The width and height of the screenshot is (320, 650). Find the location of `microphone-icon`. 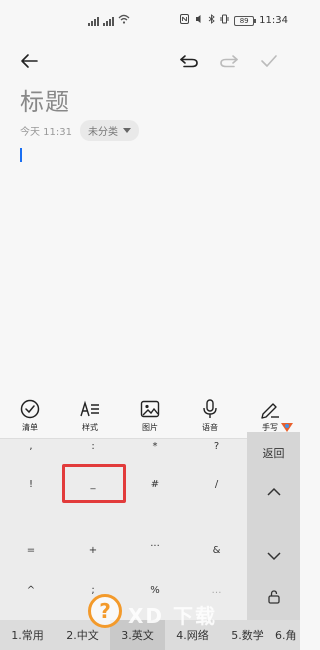

microphone-icon is located at coordinates (210, 409).